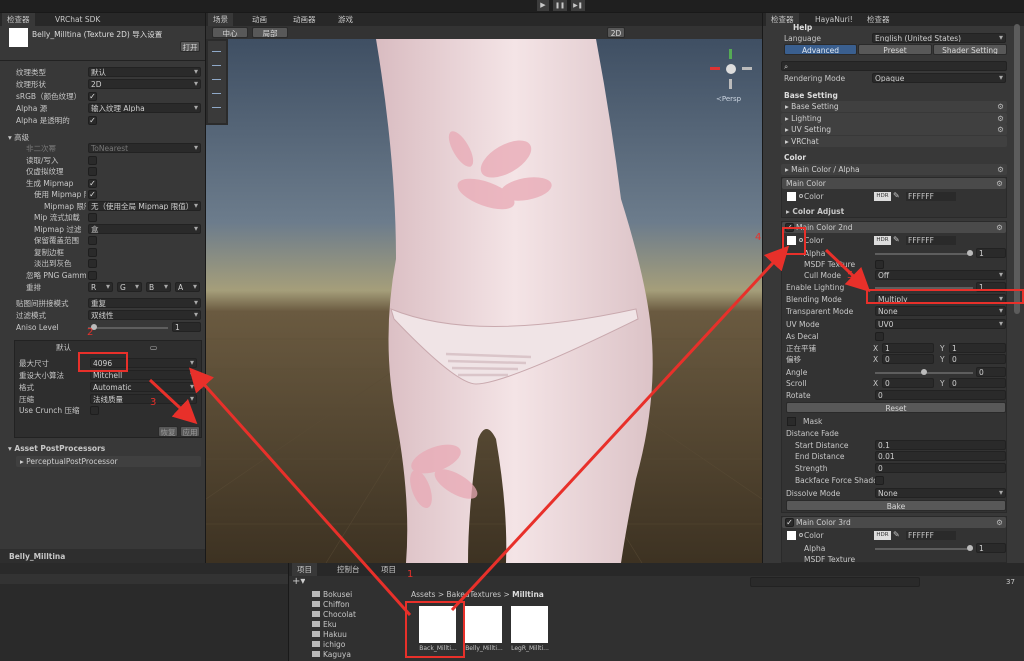 This screenshot has height=661, width=1024. What do you see at coordinates (879, 480) in the screenshot?
I see `backface-shadow-checkbox` at bounding box center [879, 480].